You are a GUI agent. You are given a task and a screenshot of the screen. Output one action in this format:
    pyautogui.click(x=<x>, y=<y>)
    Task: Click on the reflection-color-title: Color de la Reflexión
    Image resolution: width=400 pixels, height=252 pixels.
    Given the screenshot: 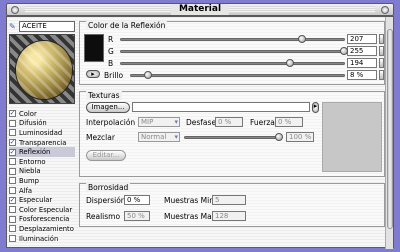 What is the action you would take?
    pyautogui.click(x=127, y=25)
    